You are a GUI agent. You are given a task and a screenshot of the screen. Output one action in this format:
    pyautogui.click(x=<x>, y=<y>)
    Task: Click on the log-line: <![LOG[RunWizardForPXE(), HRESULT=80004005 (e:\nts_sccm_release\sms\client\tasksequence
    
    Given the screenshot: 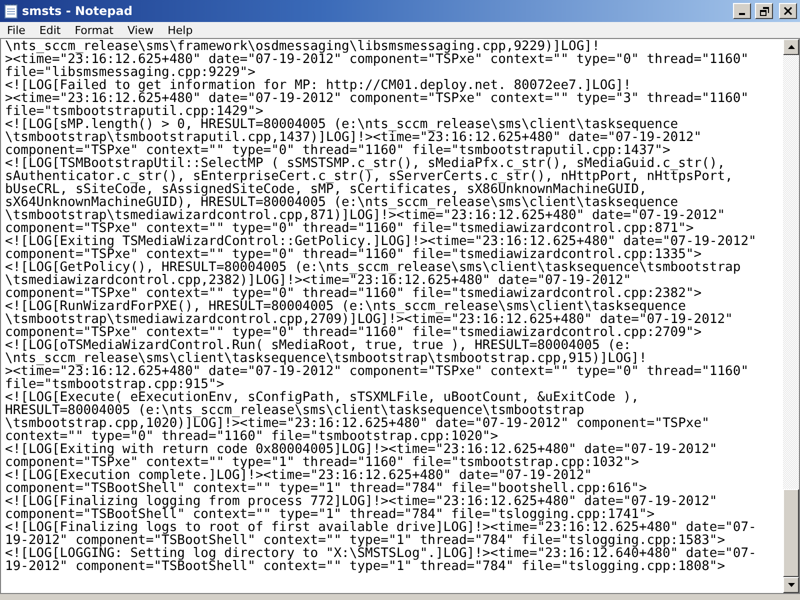 What is the action you would take?
    pyautogui.click(x=345, y=306)
    